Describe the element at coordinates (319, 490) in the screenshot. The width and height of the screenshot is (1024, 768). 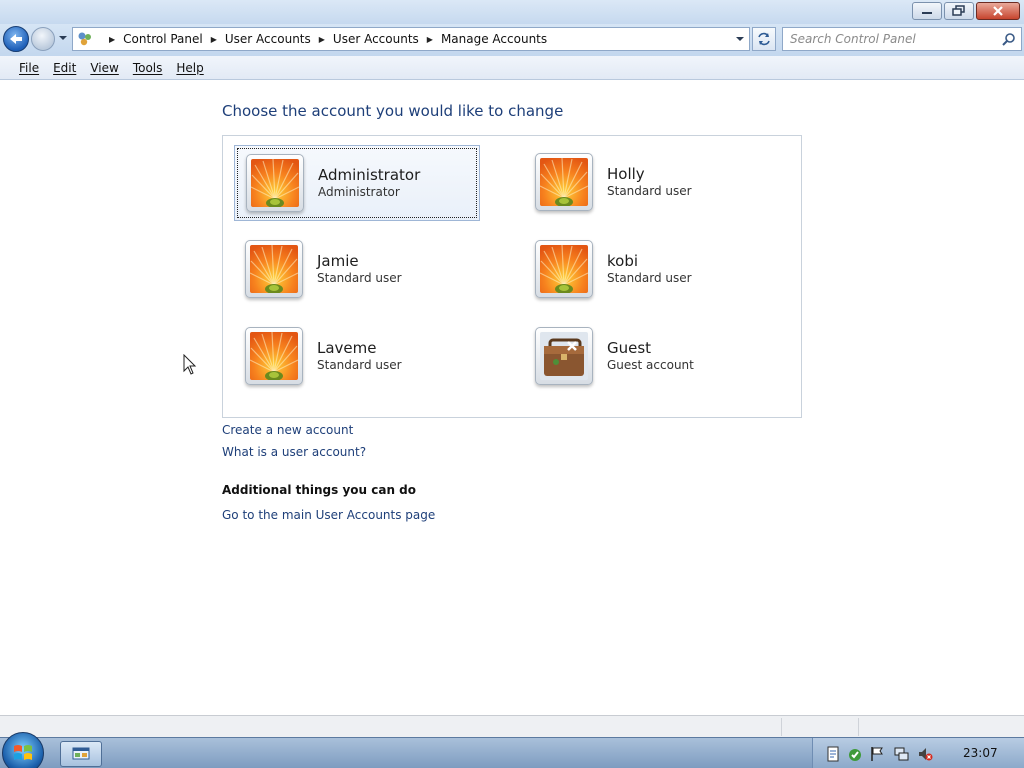
I see `additional-things-heading: Additional things you can do` at that location.